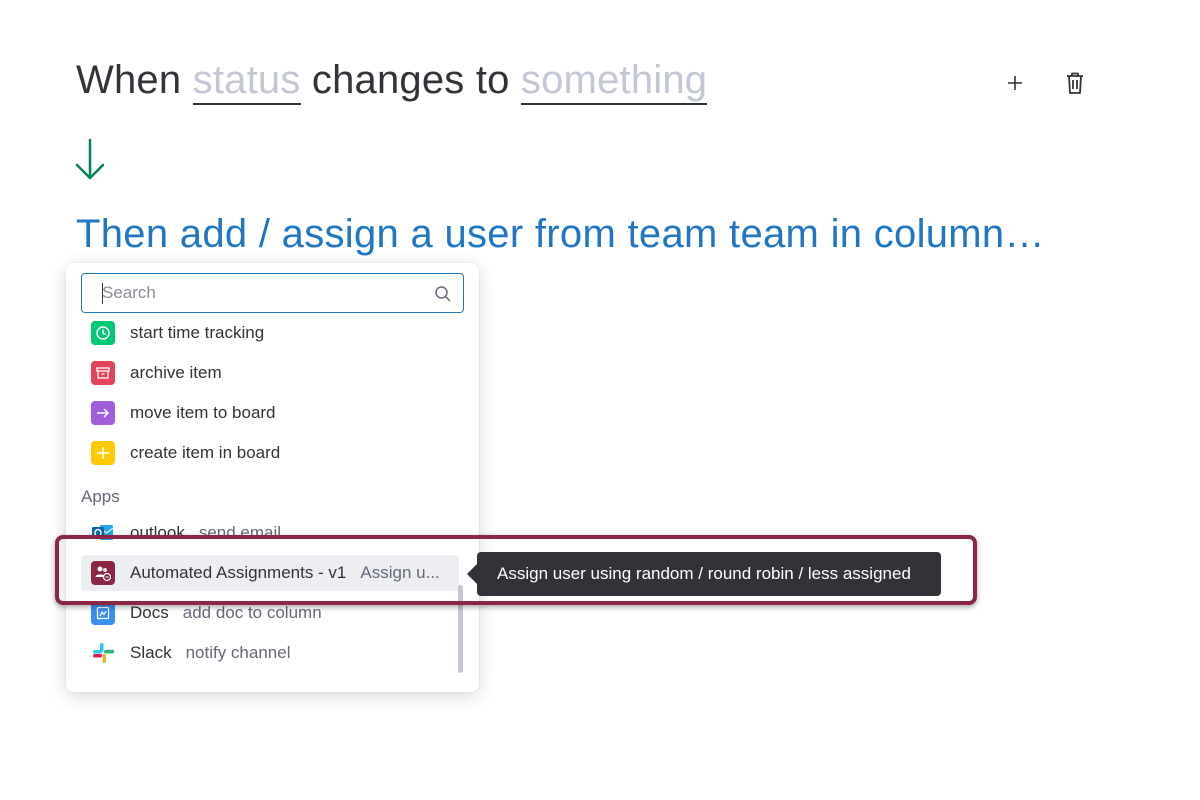 Image resolution: width=1200 pixels, height=800 pixels. What do you see at coordinates (103, 333) in the screenshot?
I see `clock-icon` at bounding box center [103, 333].